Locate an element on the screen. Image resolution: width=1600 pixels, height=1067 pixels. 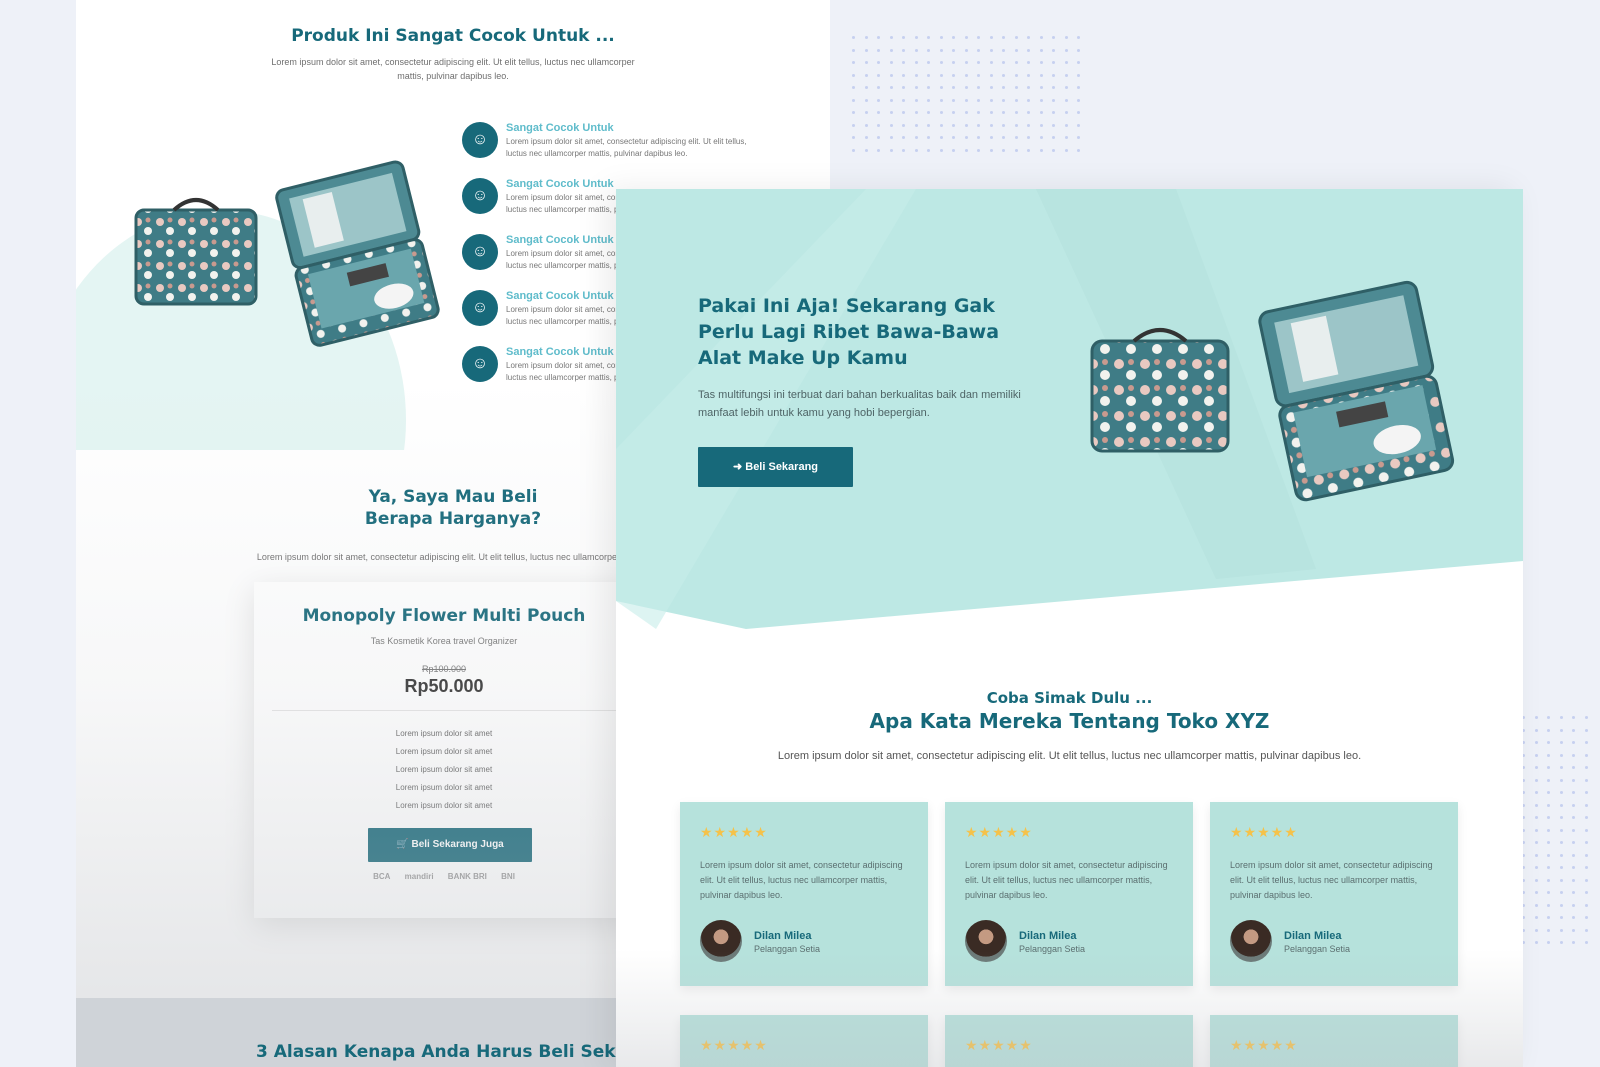
product-name: Monopoly Flower Multi Pouch is located at coordinates (444, 616).